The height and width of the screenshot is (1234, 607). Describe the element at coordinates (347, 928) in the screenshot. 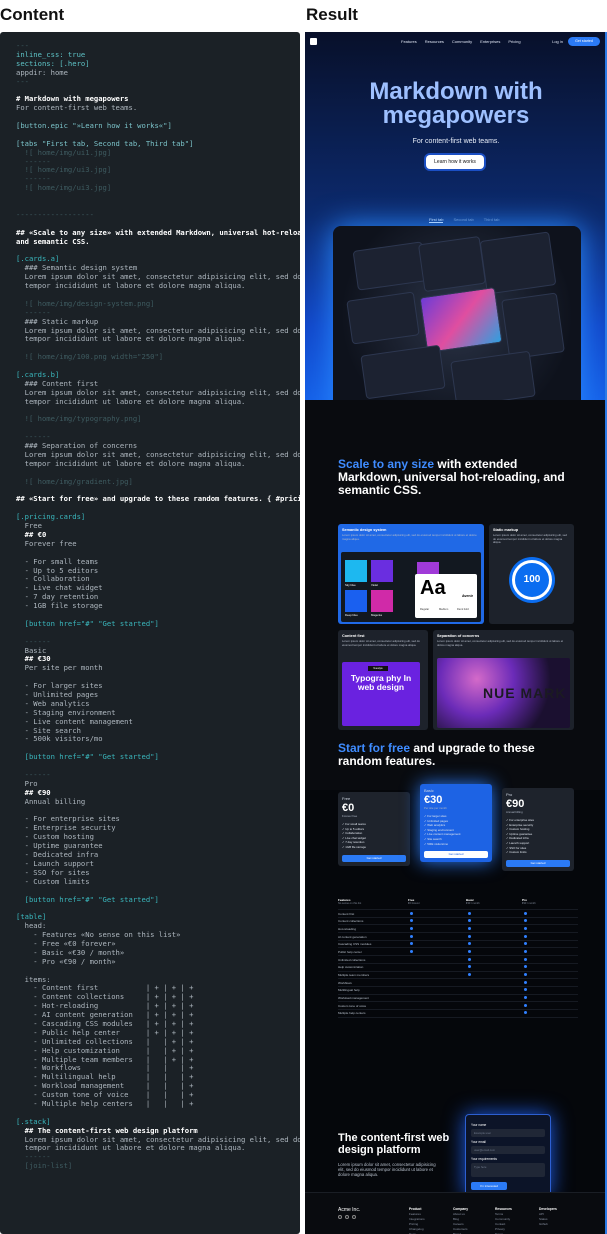

I see `feature-name: Hot-reloading` at that location.